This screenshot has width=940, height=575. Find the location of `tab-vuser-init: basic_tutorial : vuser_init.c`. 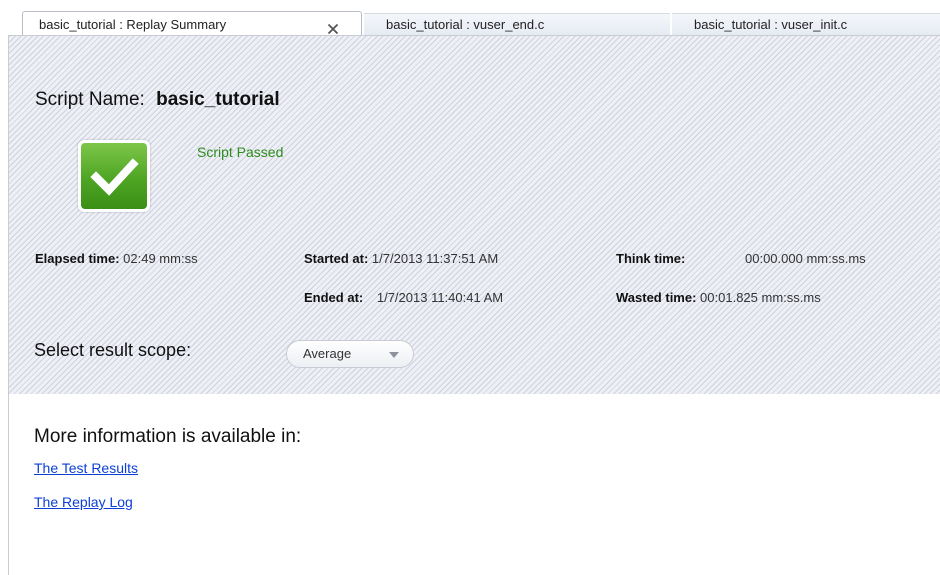

tab-vuser-init: basic_tutorial : vuser_init.c is located at coordinates (806, 24).